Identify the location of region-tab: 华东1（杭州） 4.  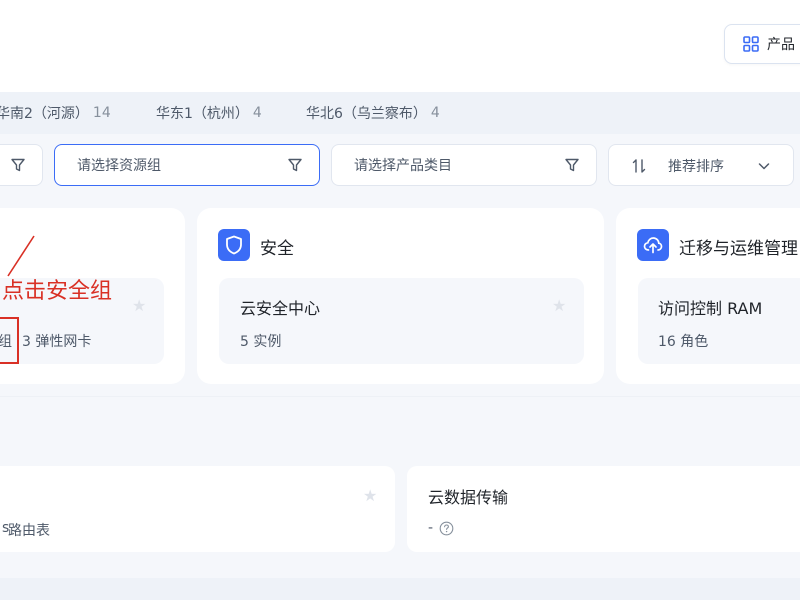
(209, 113).